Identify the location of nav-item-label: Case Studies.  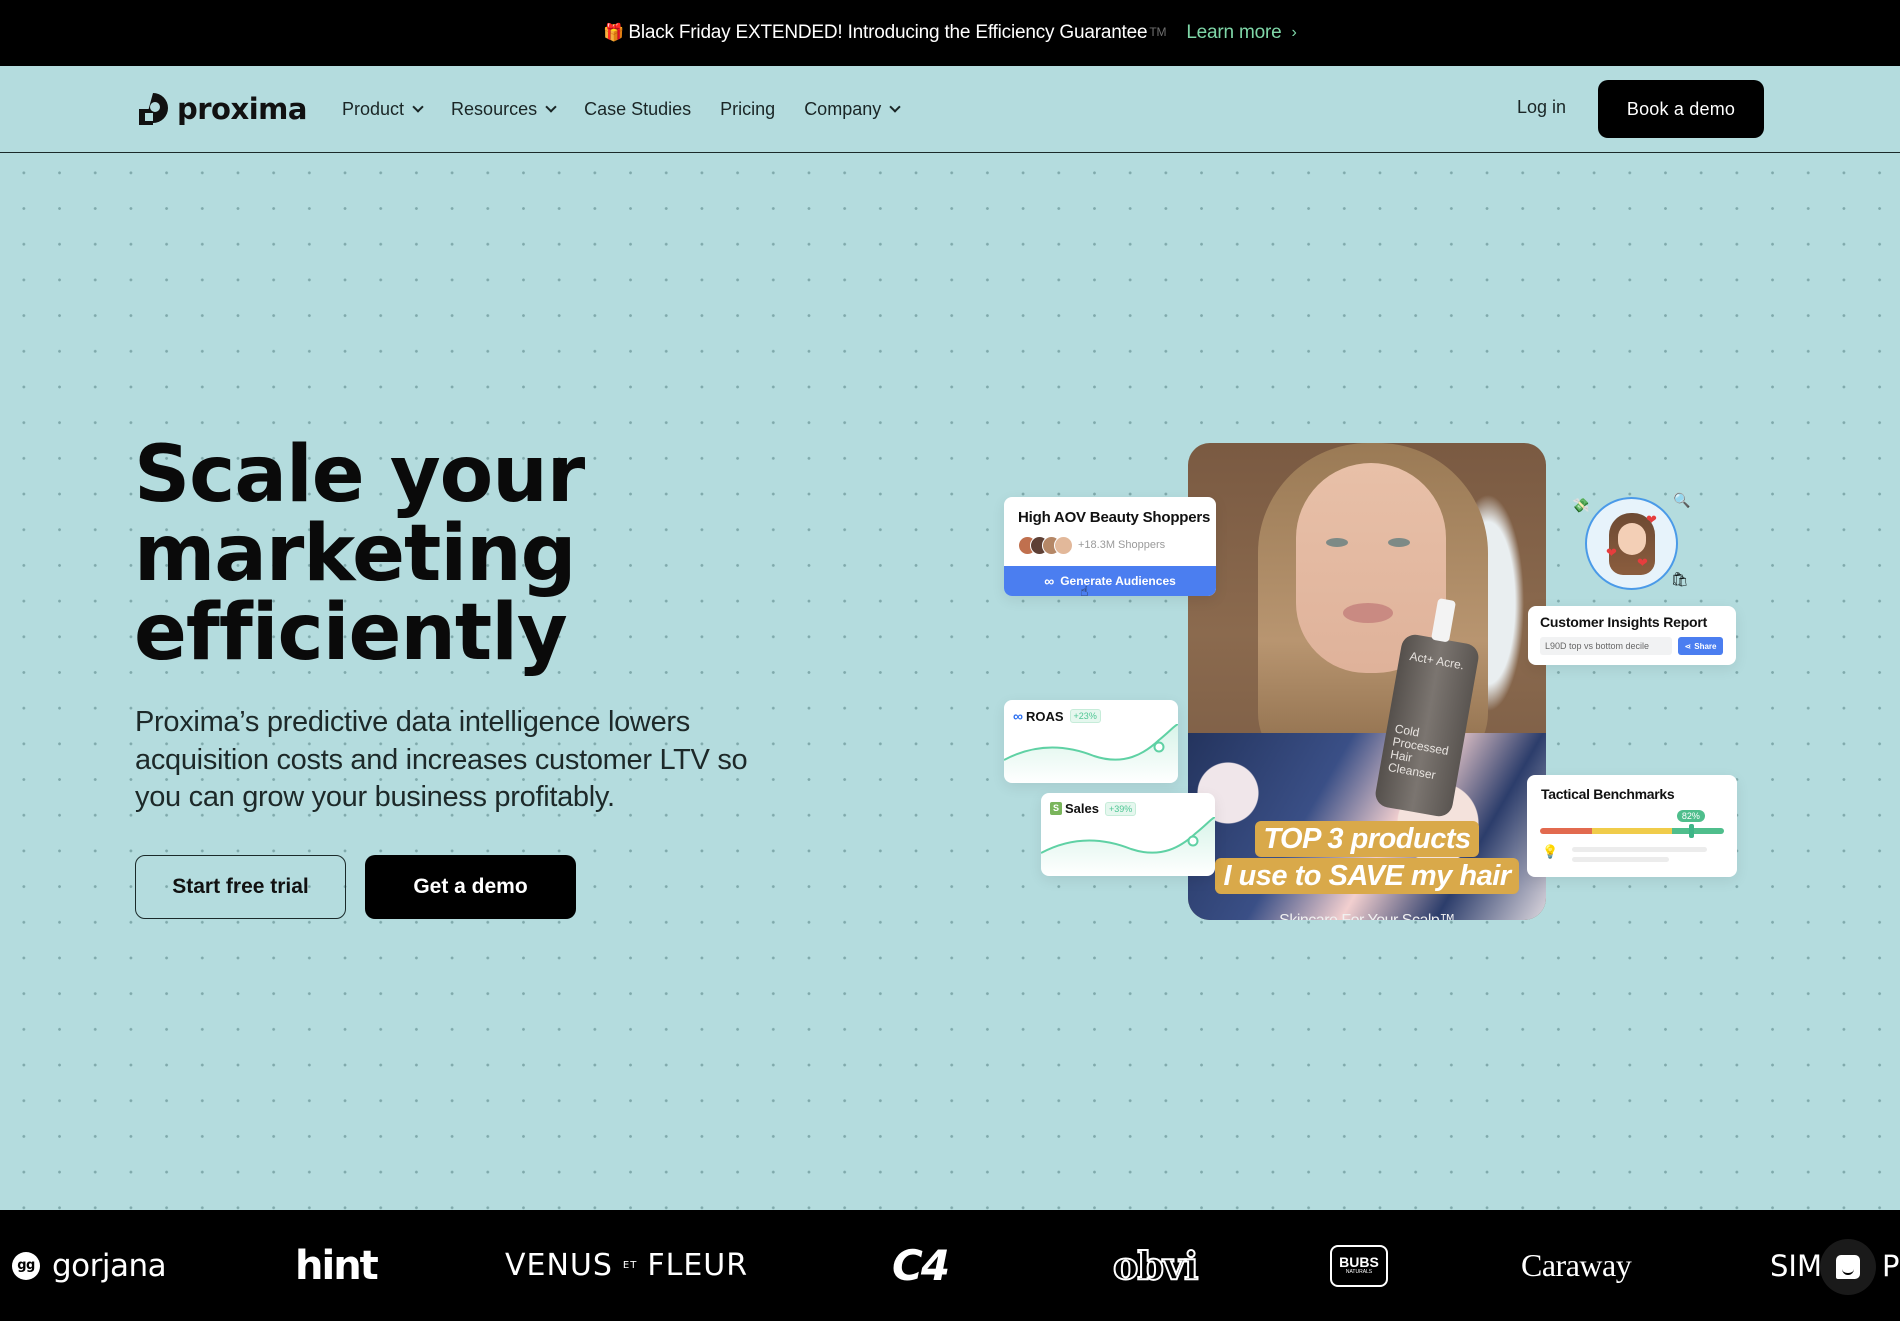
(638, 108).